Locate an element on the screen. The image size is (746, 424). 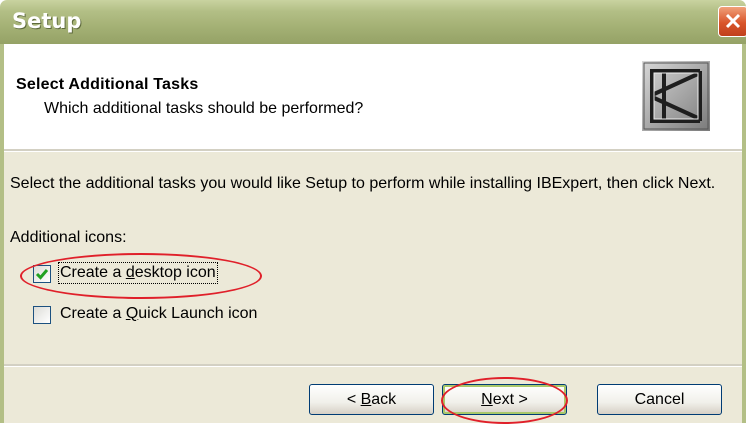
title-bar: Setup is located at coordinates (373, 22).